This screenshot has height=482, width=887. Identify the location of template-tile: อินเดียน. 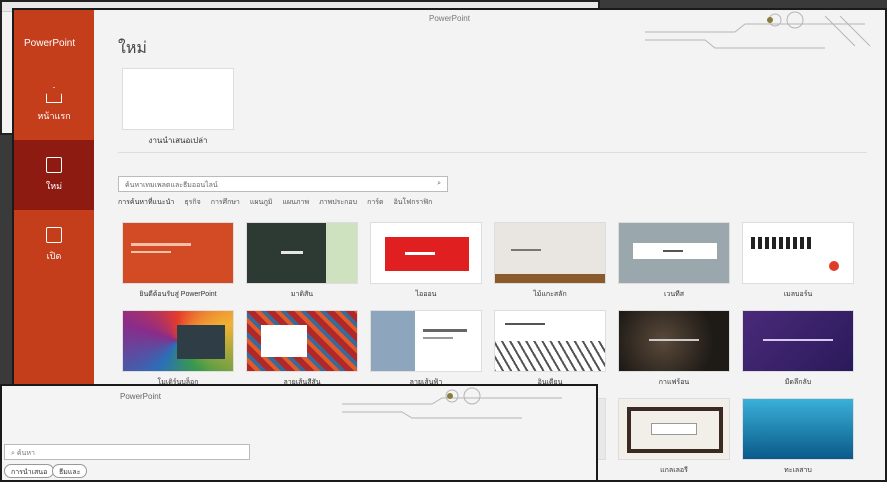
(550, 348).